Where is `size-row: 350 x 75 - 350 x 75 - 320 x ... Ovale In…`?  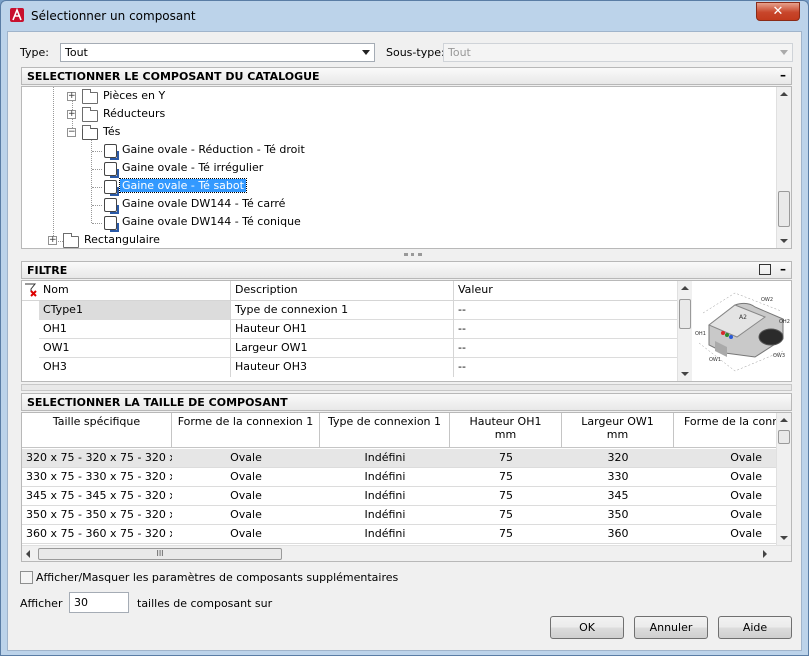 size-row: 350 x 75 - 350 x 75 - 320 x ... Ovale In… is located at coordinates (399, 515).